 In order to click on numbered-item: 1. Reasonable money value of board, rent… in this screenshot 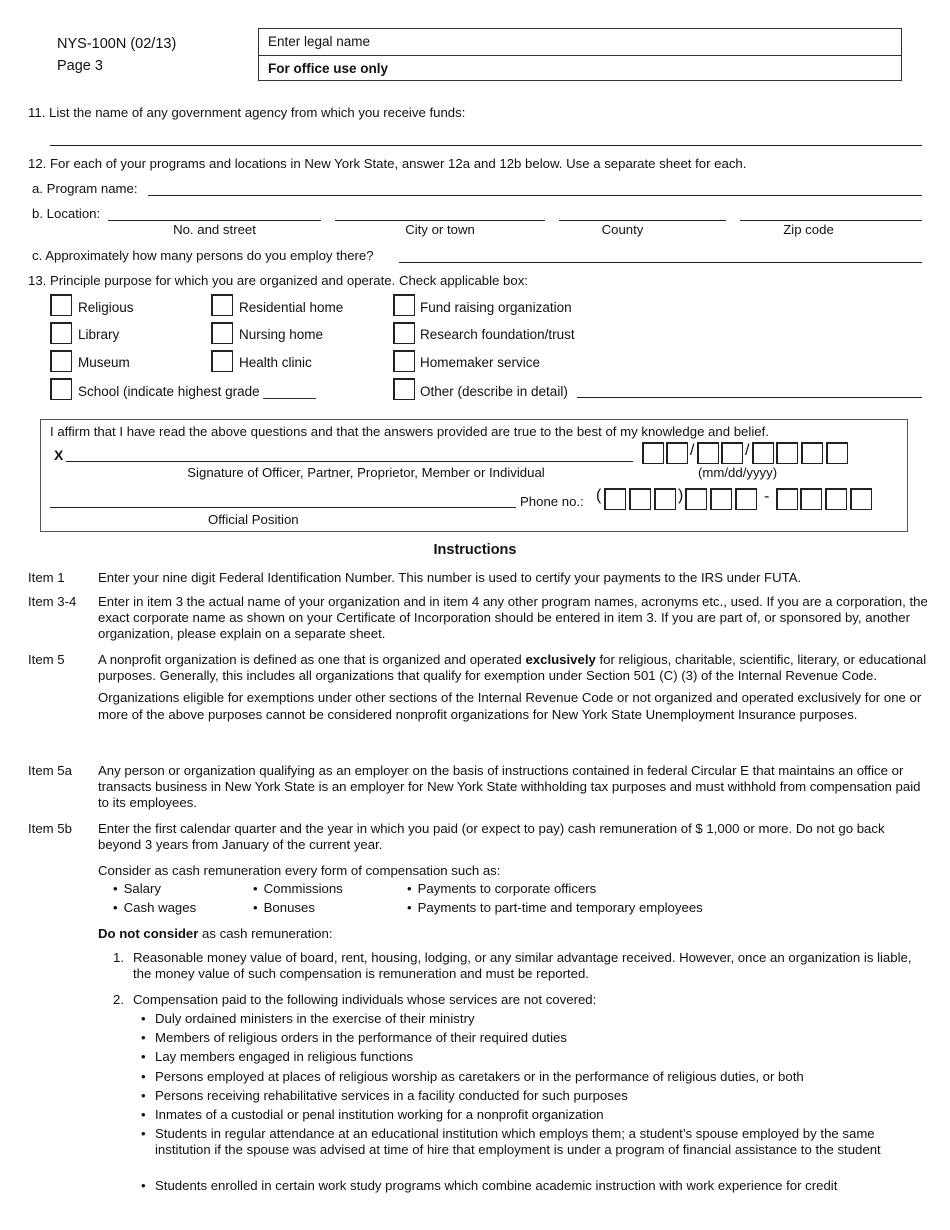, I will do `click(520, 966)`.